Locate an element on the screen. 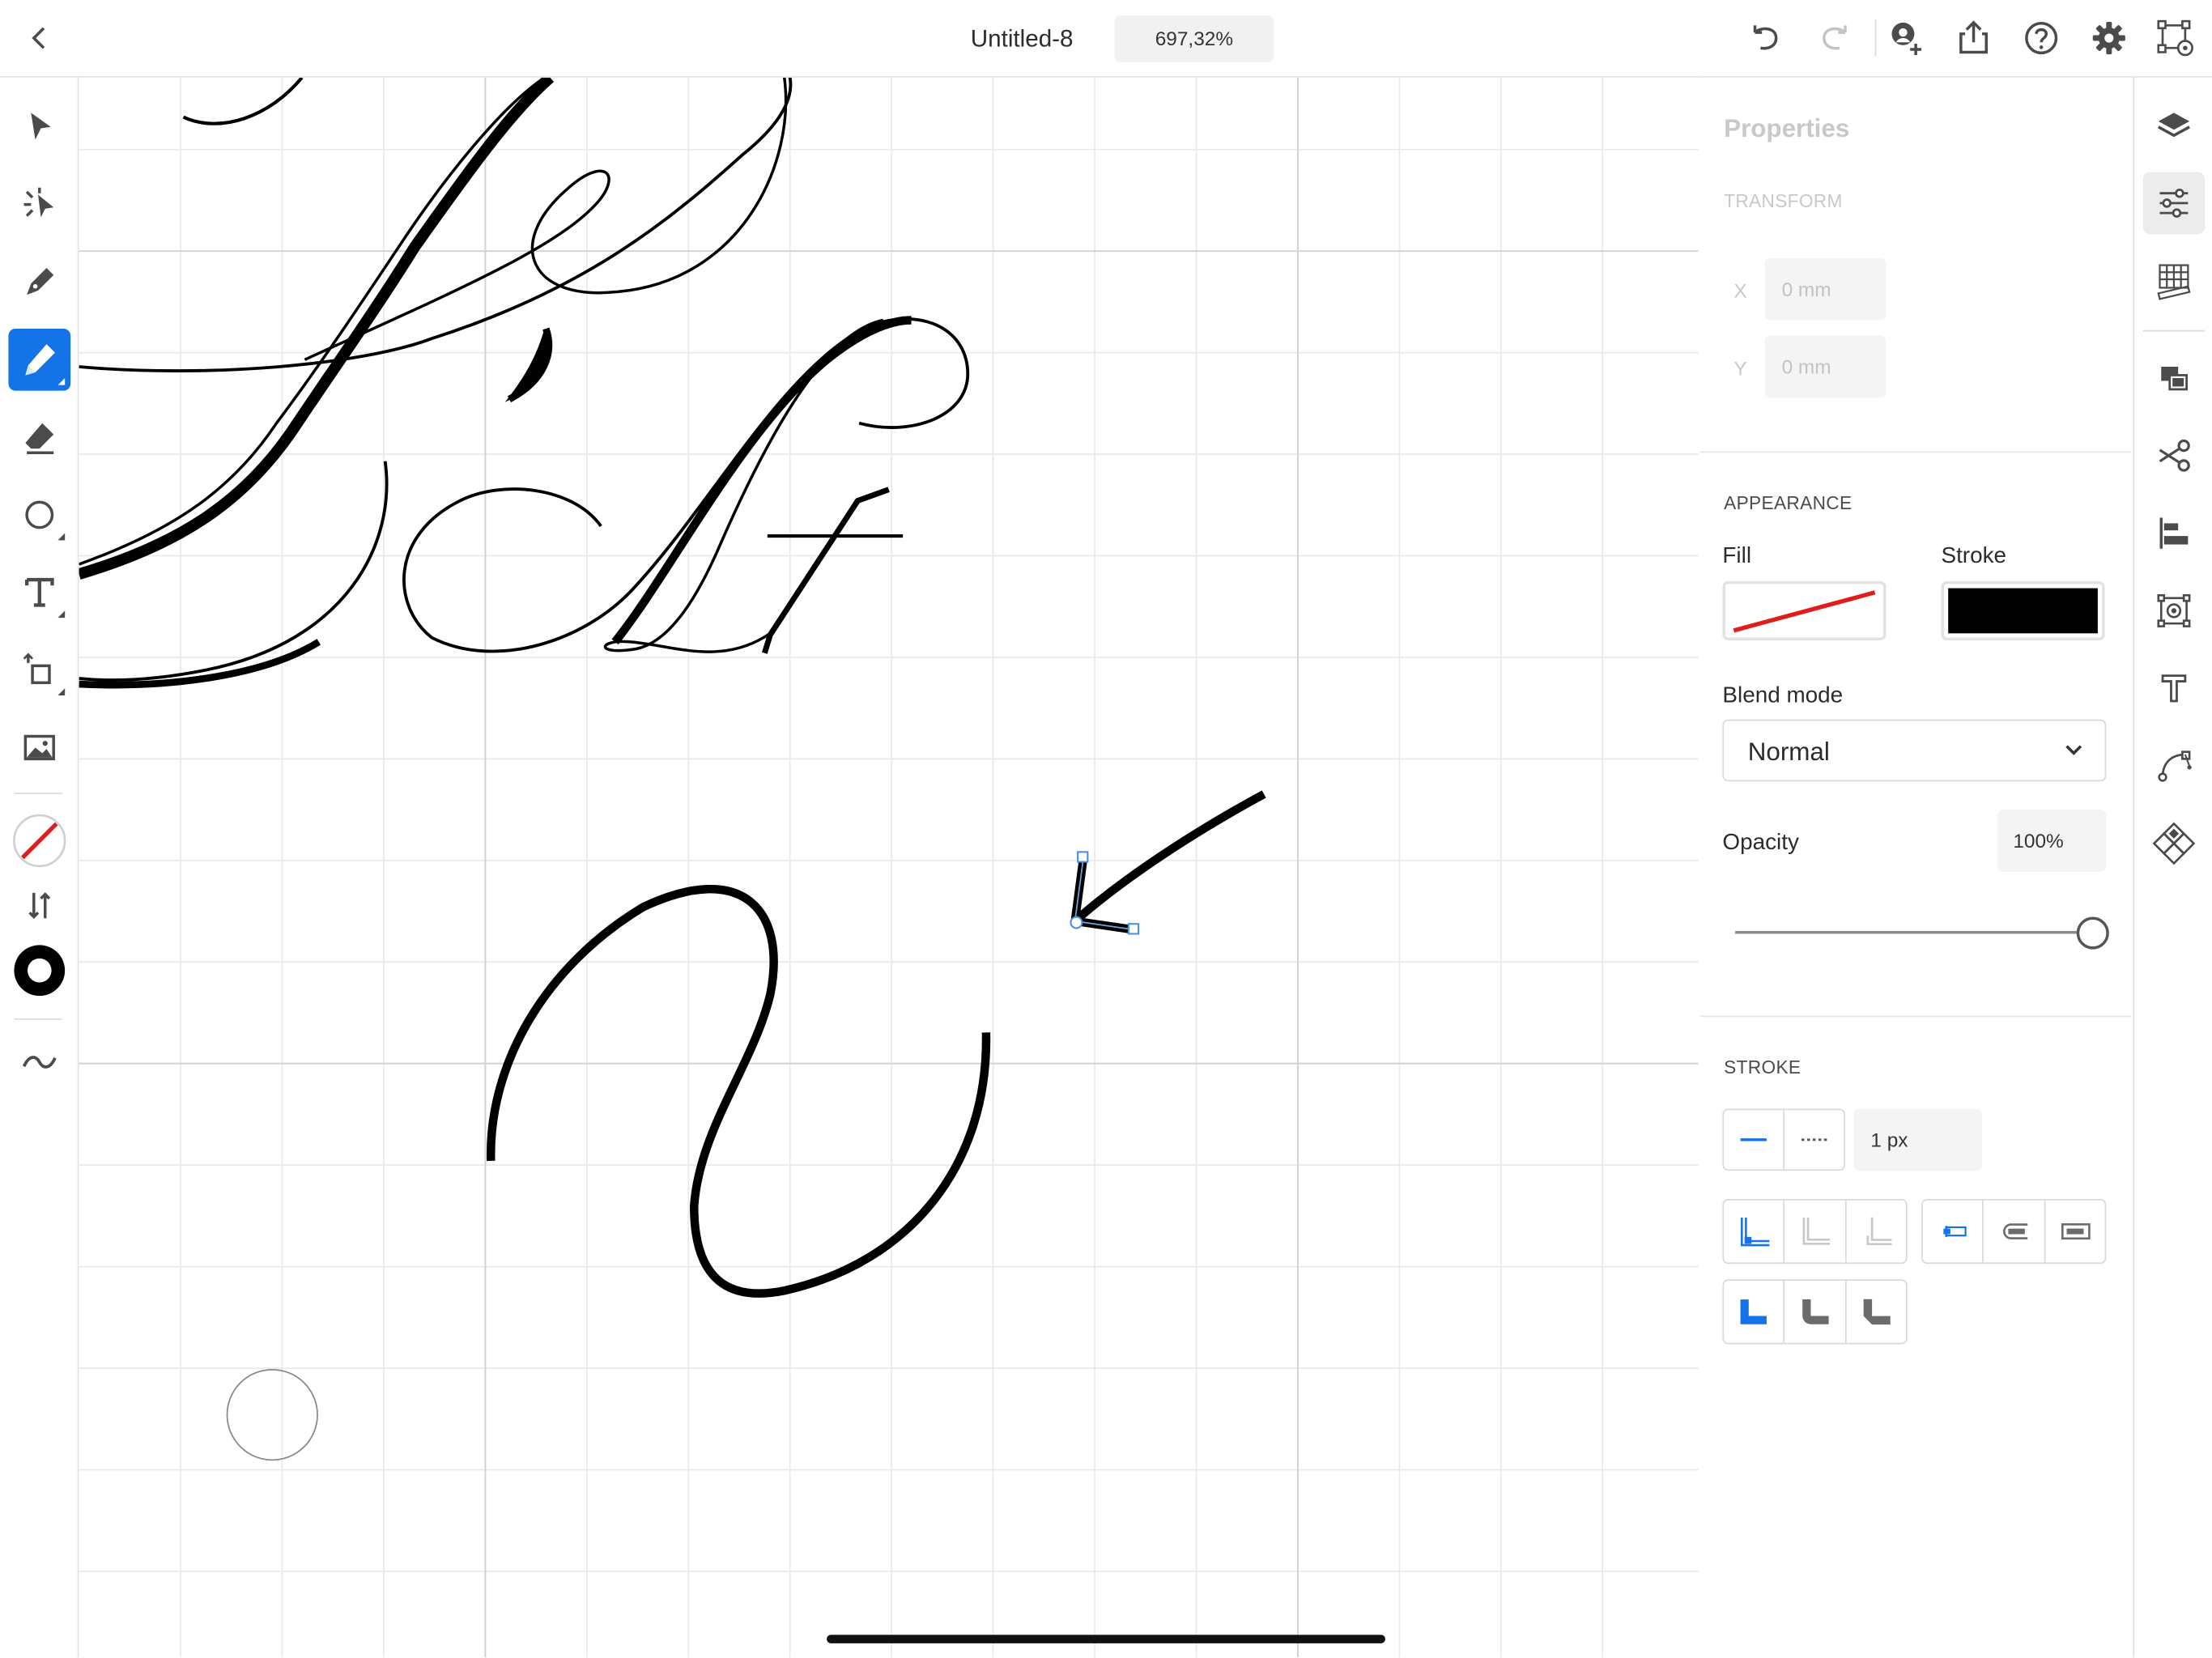 The height and width of the screenshot is (1658, 2212). top-bar: Untitled-8 697,32% is located at coordinates (1106, 39).